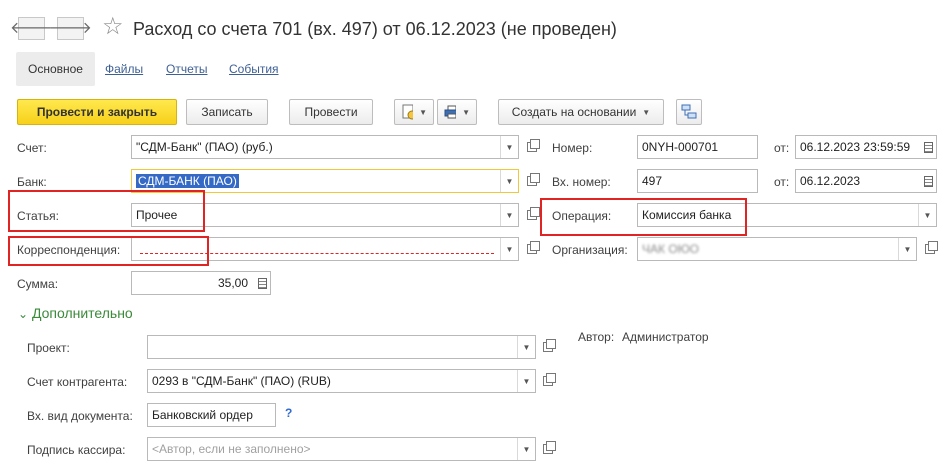 The width and height of the screenshot is (943, 462). Describe the element at coordinates (106, 211) in the screenshot. I see `highlight-article` at that location.